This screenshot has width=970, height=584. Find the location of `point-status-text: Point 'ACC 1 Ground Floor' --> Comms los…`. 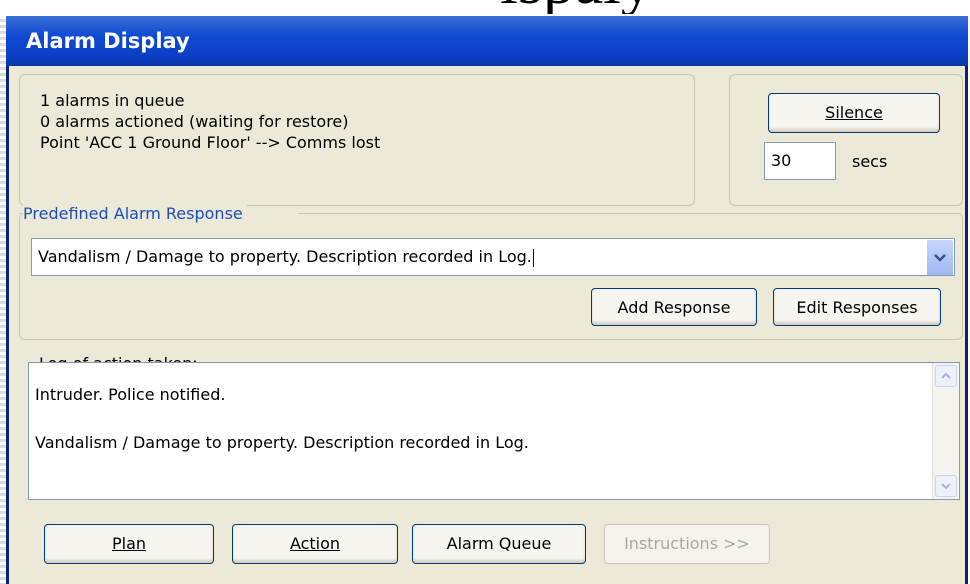

point-status-text: Point 'ACC 1 Ground Floor' --> Comms los… is located at coordinates (210, 142).